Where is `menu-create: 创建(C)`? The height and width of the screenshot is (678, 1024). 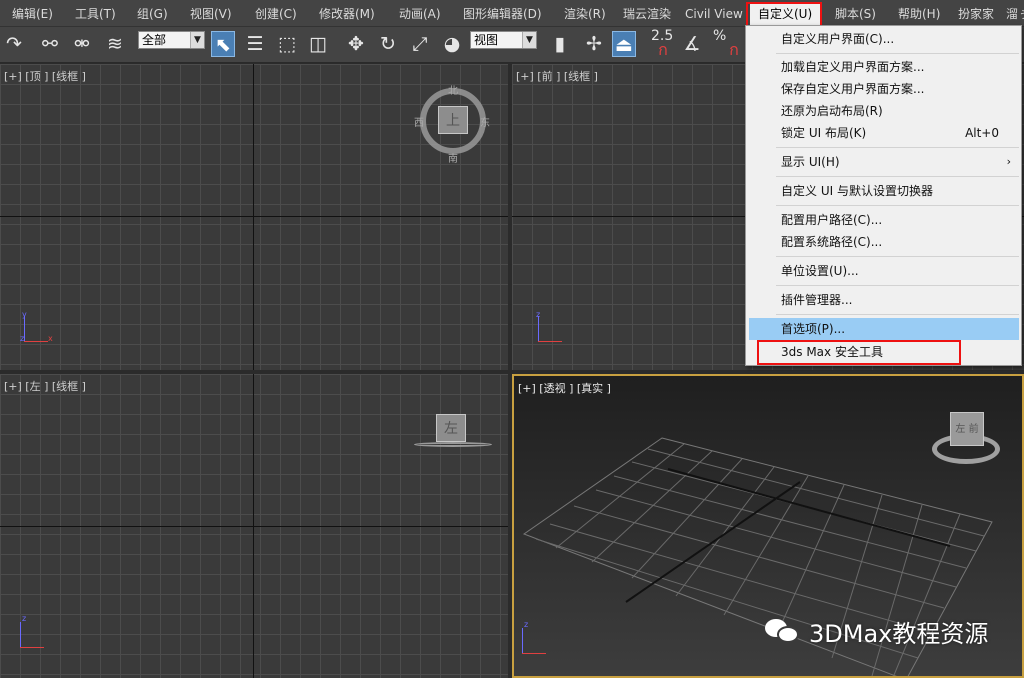 menu-create: 创建(C) is located at coordinates (276, 14).